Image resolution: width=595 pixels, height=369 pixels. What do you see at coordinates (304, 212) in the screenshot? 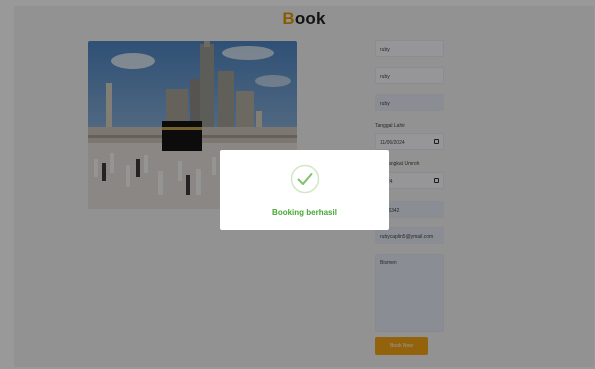
I see `success-message: Booking berhasil` at bounding box center [304, 212].